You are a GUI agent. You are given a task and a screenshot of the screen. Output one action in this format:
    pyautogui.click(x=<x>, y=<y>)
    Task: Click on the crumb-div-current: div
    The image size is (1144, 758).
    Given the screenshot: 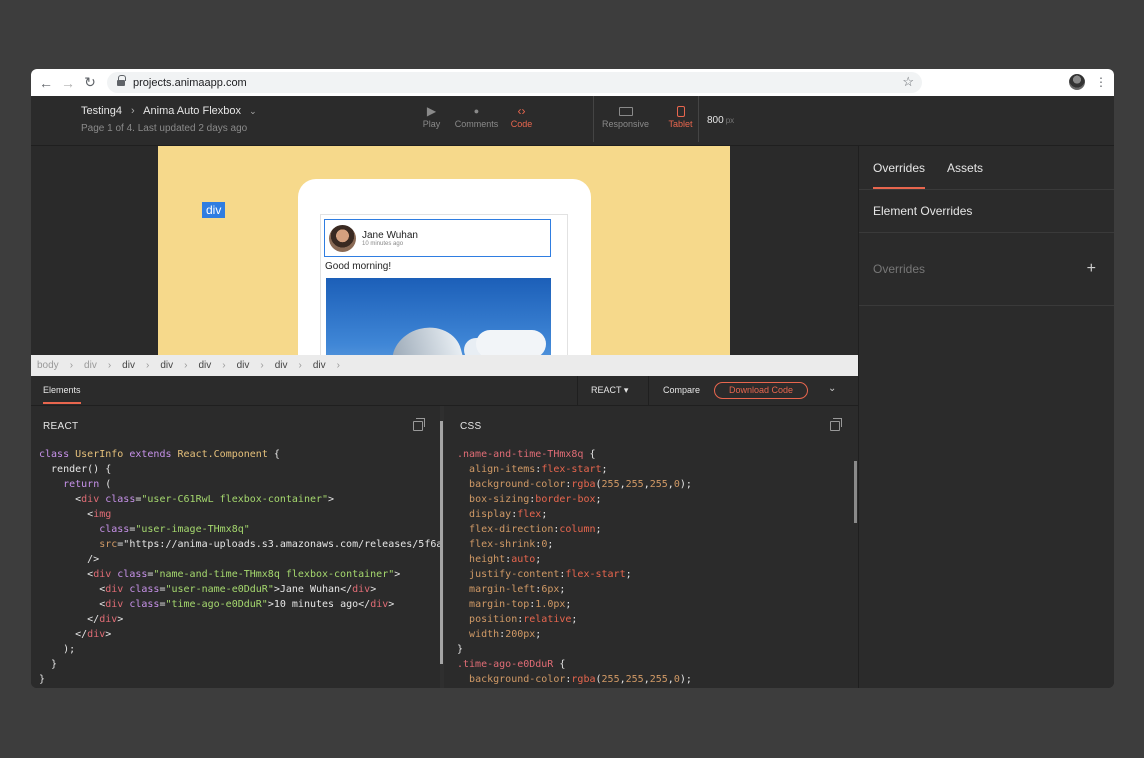 What is the action you would take?
    pyautogui.click(x=319, y=365)
    